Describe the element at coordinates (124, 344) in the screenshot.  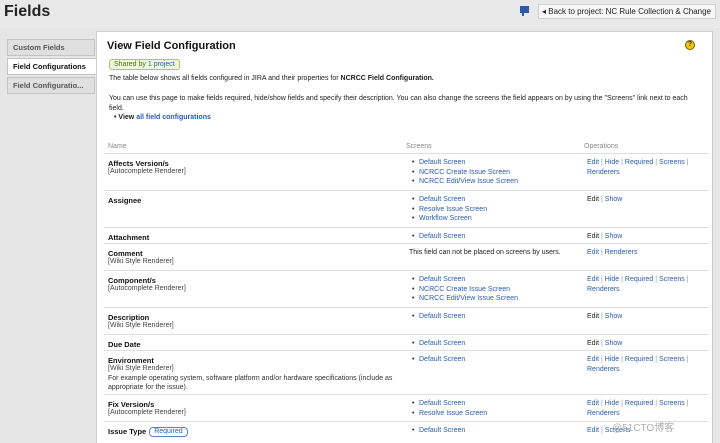
I see `field-name: Due Date` at that location.